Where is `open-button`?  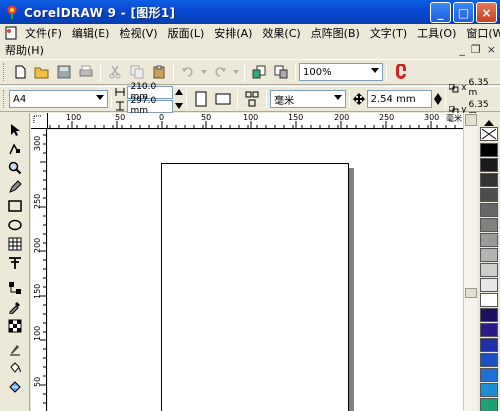
open-button is located at coordinates (42, 72).